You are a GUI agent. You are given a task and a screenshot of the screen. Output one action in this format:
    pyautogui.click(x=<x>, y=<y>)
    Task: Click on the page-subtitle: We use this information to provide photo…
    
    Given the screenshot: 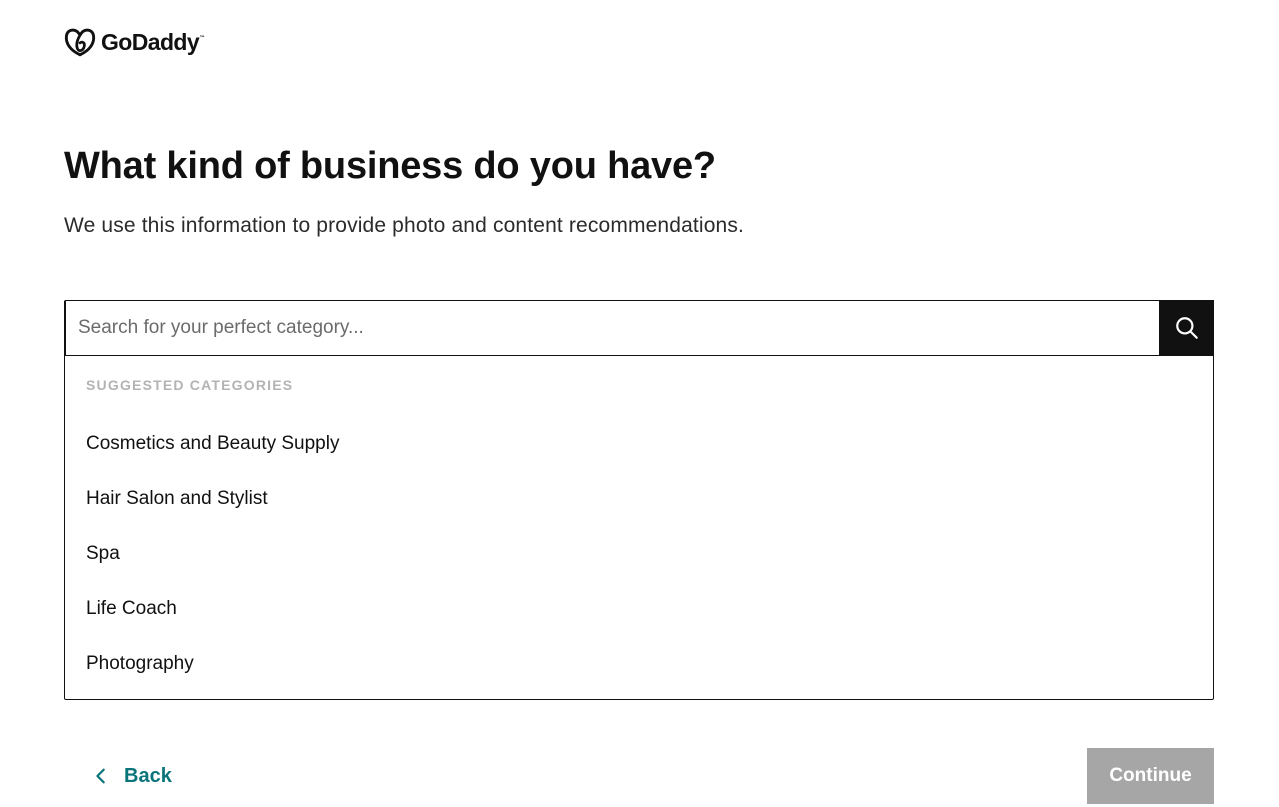 What is the action you would take?
    pyautogui.click(x=404, y=225)
    